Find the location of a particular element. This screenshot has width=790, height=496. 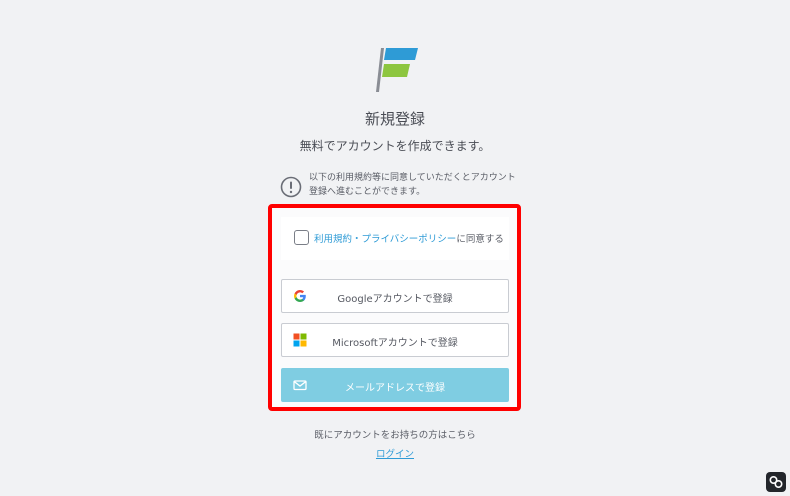

agreement-text: 利用規約・プライバシーポリシーに同意する is located at coordinates (409, 238).